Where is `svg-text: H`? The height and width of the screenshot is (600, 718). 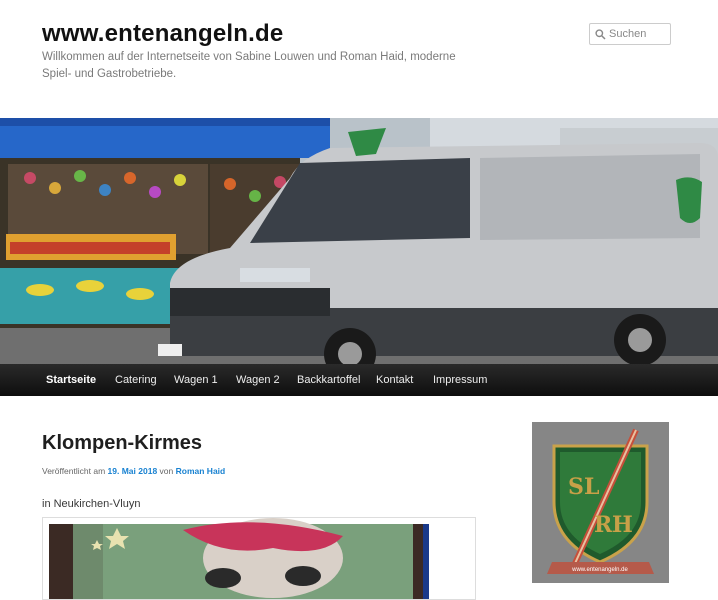
svg-text: H is located at coordinates (622, 525).